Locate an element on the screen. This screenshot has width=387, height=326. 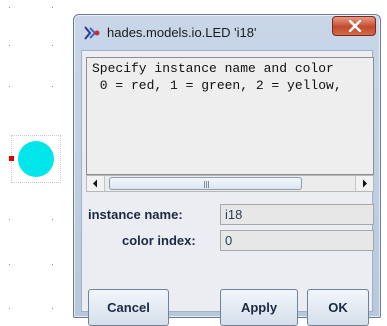
instance-name-label: instance name: is located at coordinates (135, 214).